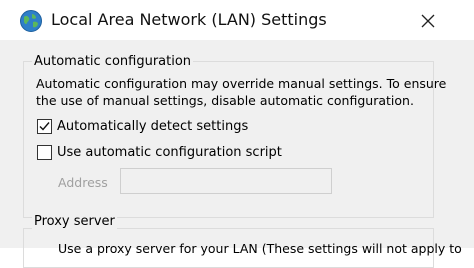  What do you see at coordinates (31, 21) in the screenshot?
I see `network-globe-icon` at bounding box center [31, 21].